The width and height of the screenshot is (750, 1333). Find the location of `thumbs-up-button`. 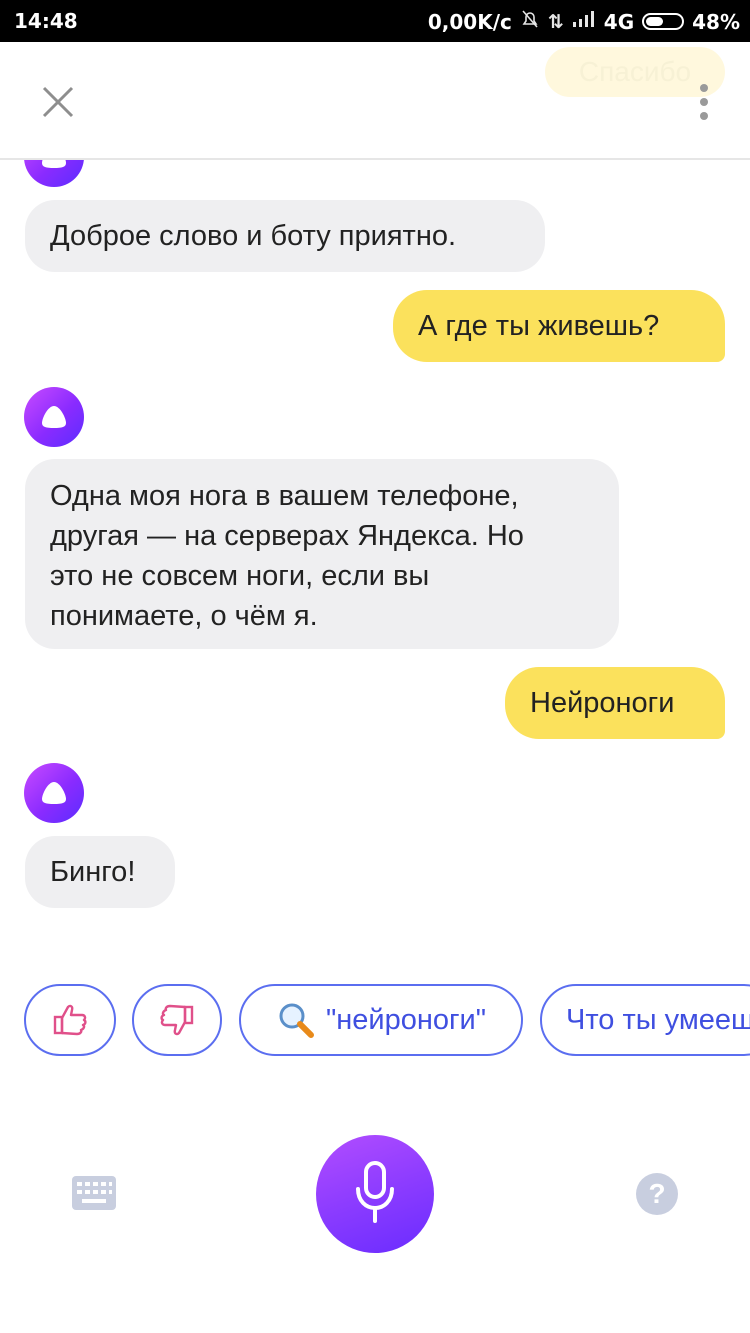

thumbs-up-button is located at coordinates (70, 1020).